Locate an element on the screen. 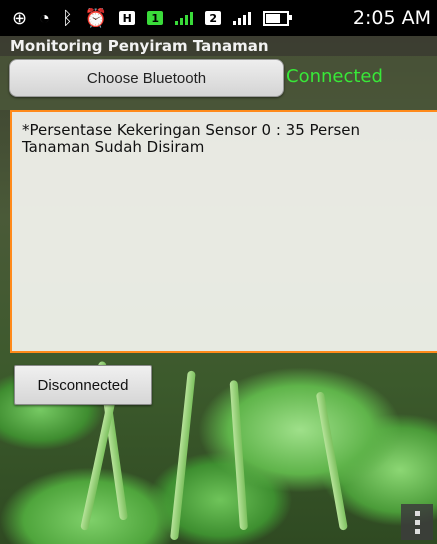 The height and width of the screenshot is (544, 437). alarm-icon: ⏰ is located at coordinates (96, 18).